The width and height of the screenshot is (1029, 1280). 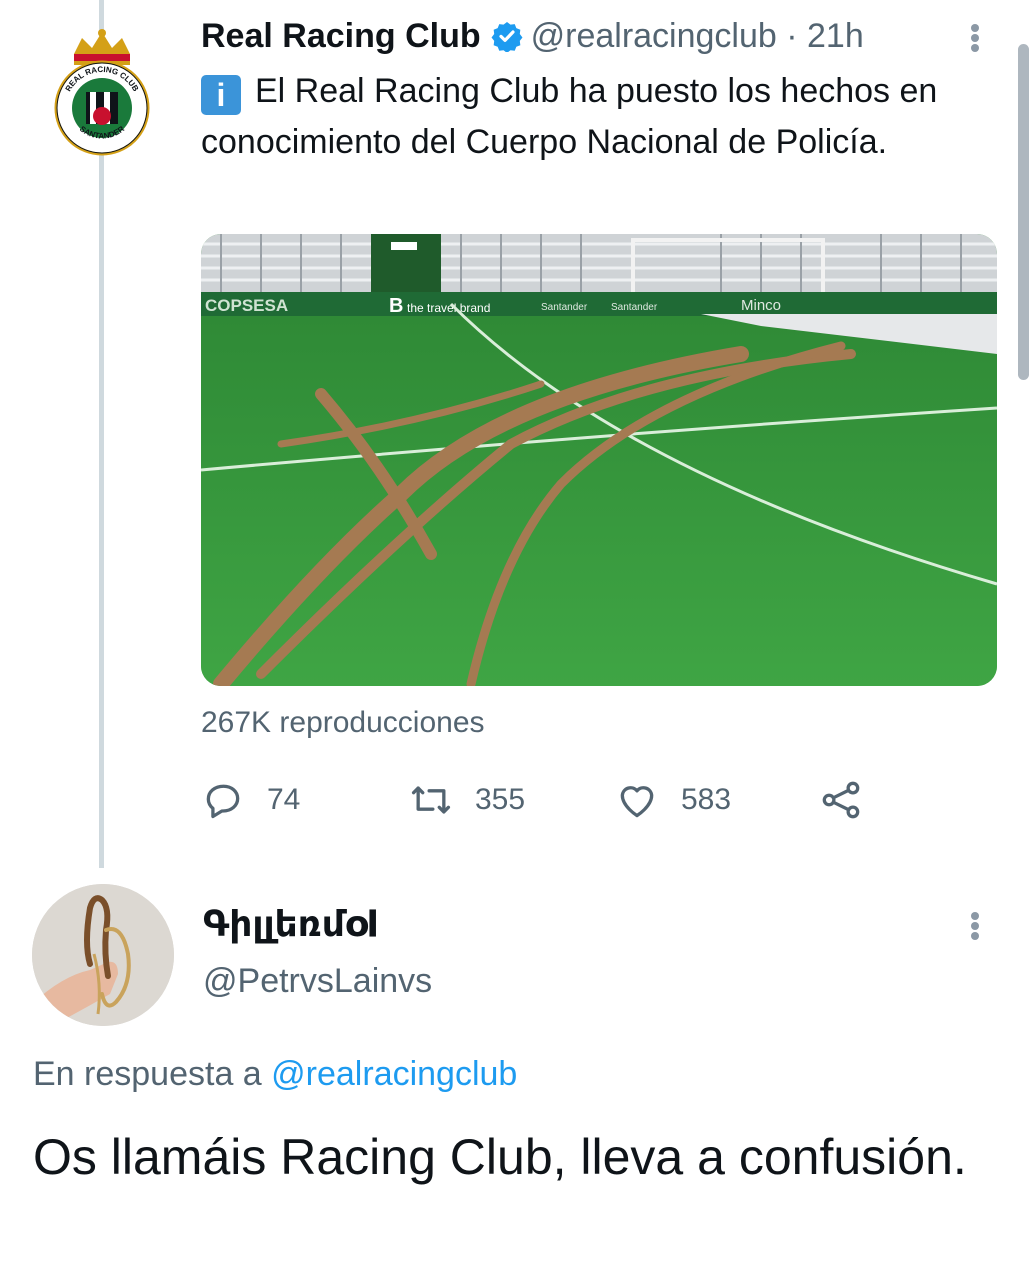 I want to click on ad-board-text: the travel brand, so click(x=448, y=308).